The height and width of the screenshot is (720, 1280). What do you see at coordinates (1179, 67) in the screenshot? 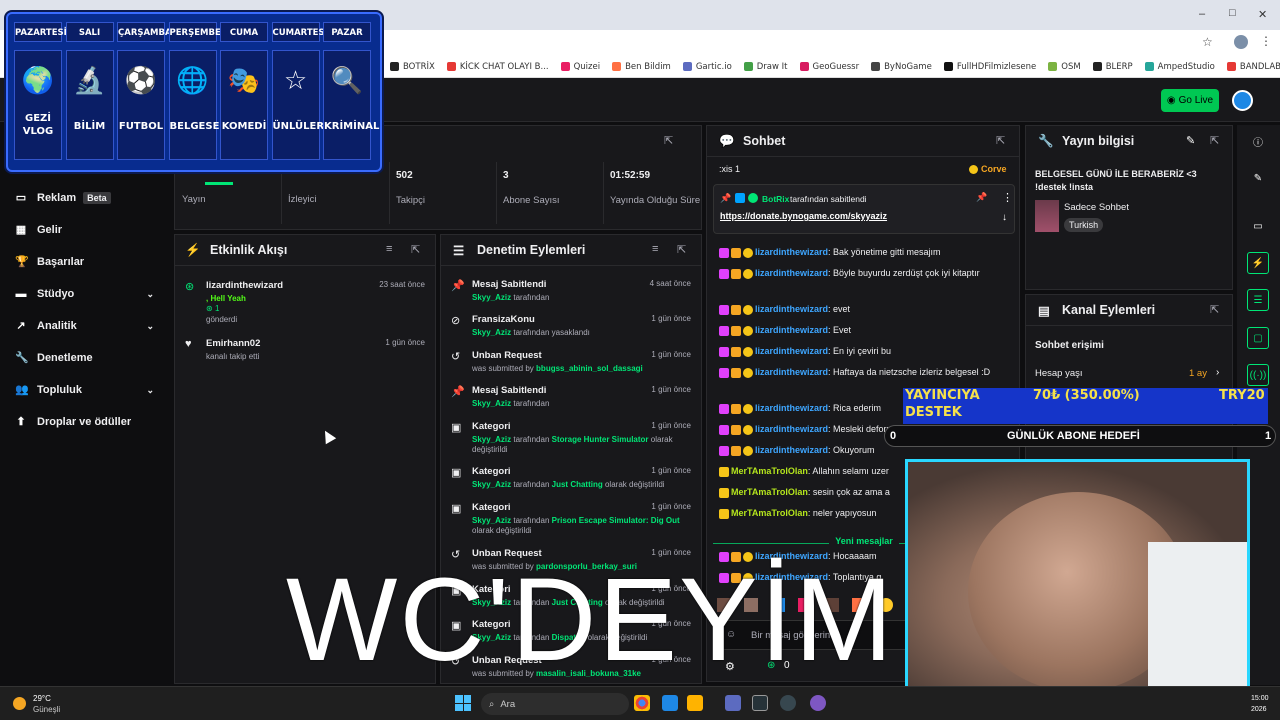
I see `bookmark-item: AmpedStudio` at bounding box center [1179, 67].